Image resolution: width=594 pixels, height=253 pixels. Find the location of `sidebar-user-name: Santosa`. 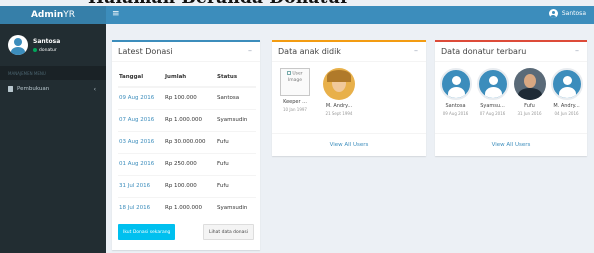

sidebar-user-name: Santosa is located at coordinates (47, 41).